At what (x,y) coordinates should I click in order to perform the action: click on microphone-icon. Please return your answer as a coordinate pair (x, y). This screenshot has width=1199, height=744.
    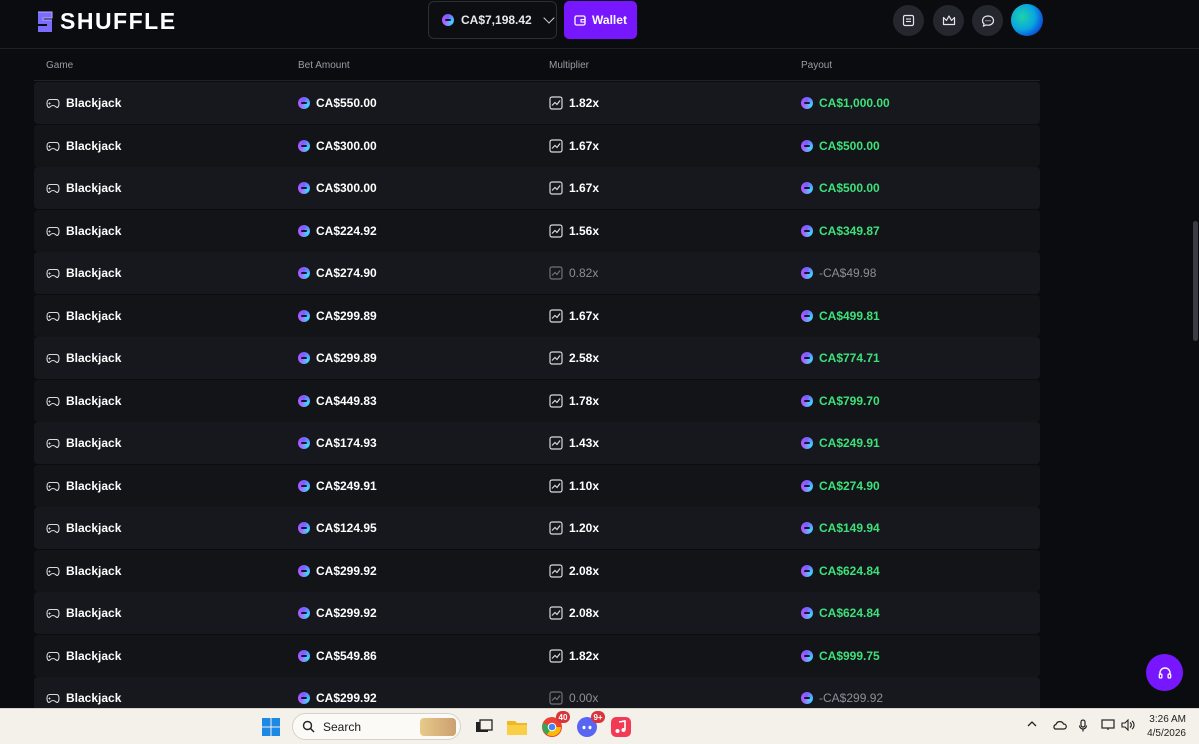
    Looking at the image, I should click on (1083, 727).